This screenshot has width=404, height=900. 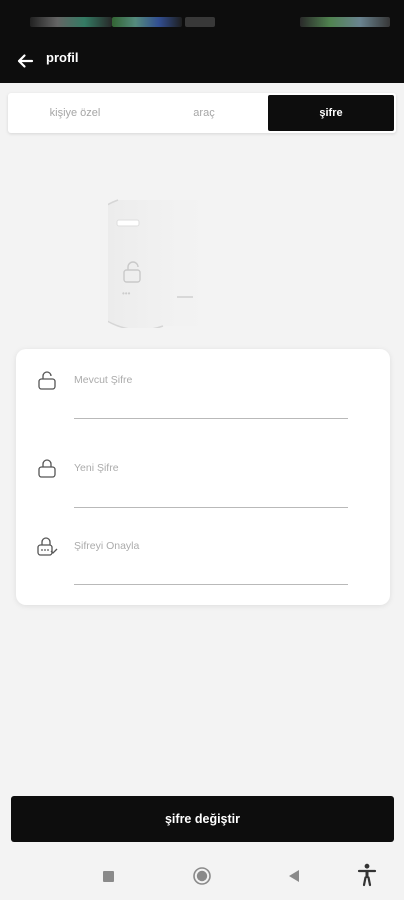 What do you see at coordinates (62, 57) in the screenshot?
I see `page-title: profil` at bounding box center [62, 57].